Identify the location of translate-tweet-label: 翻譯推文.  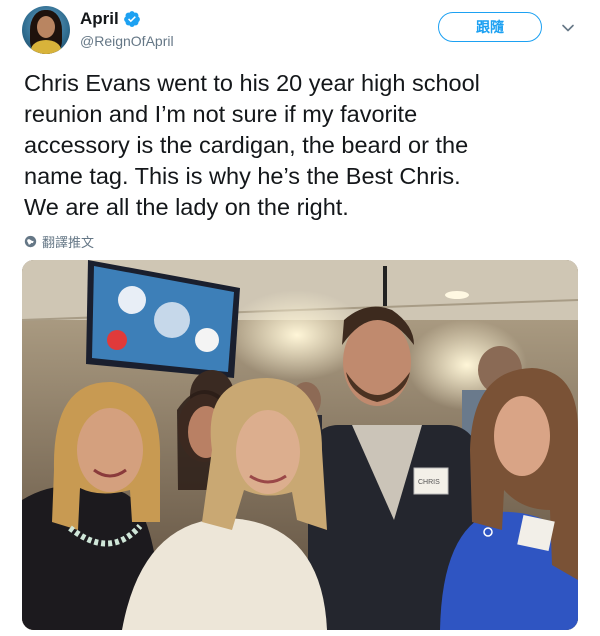
(68, 242).